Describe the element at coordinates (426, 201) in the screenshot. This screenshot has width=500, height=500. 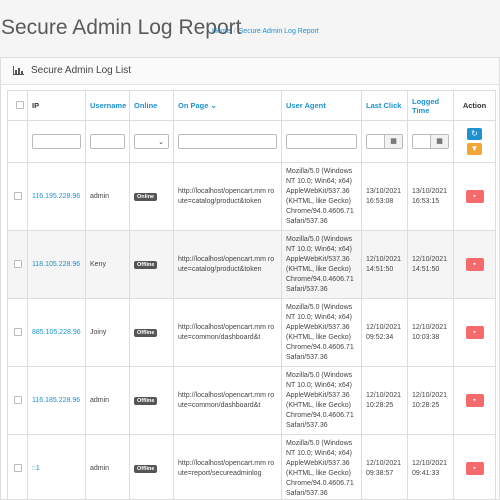
I see `logged-time: 16:53:15` at that location.